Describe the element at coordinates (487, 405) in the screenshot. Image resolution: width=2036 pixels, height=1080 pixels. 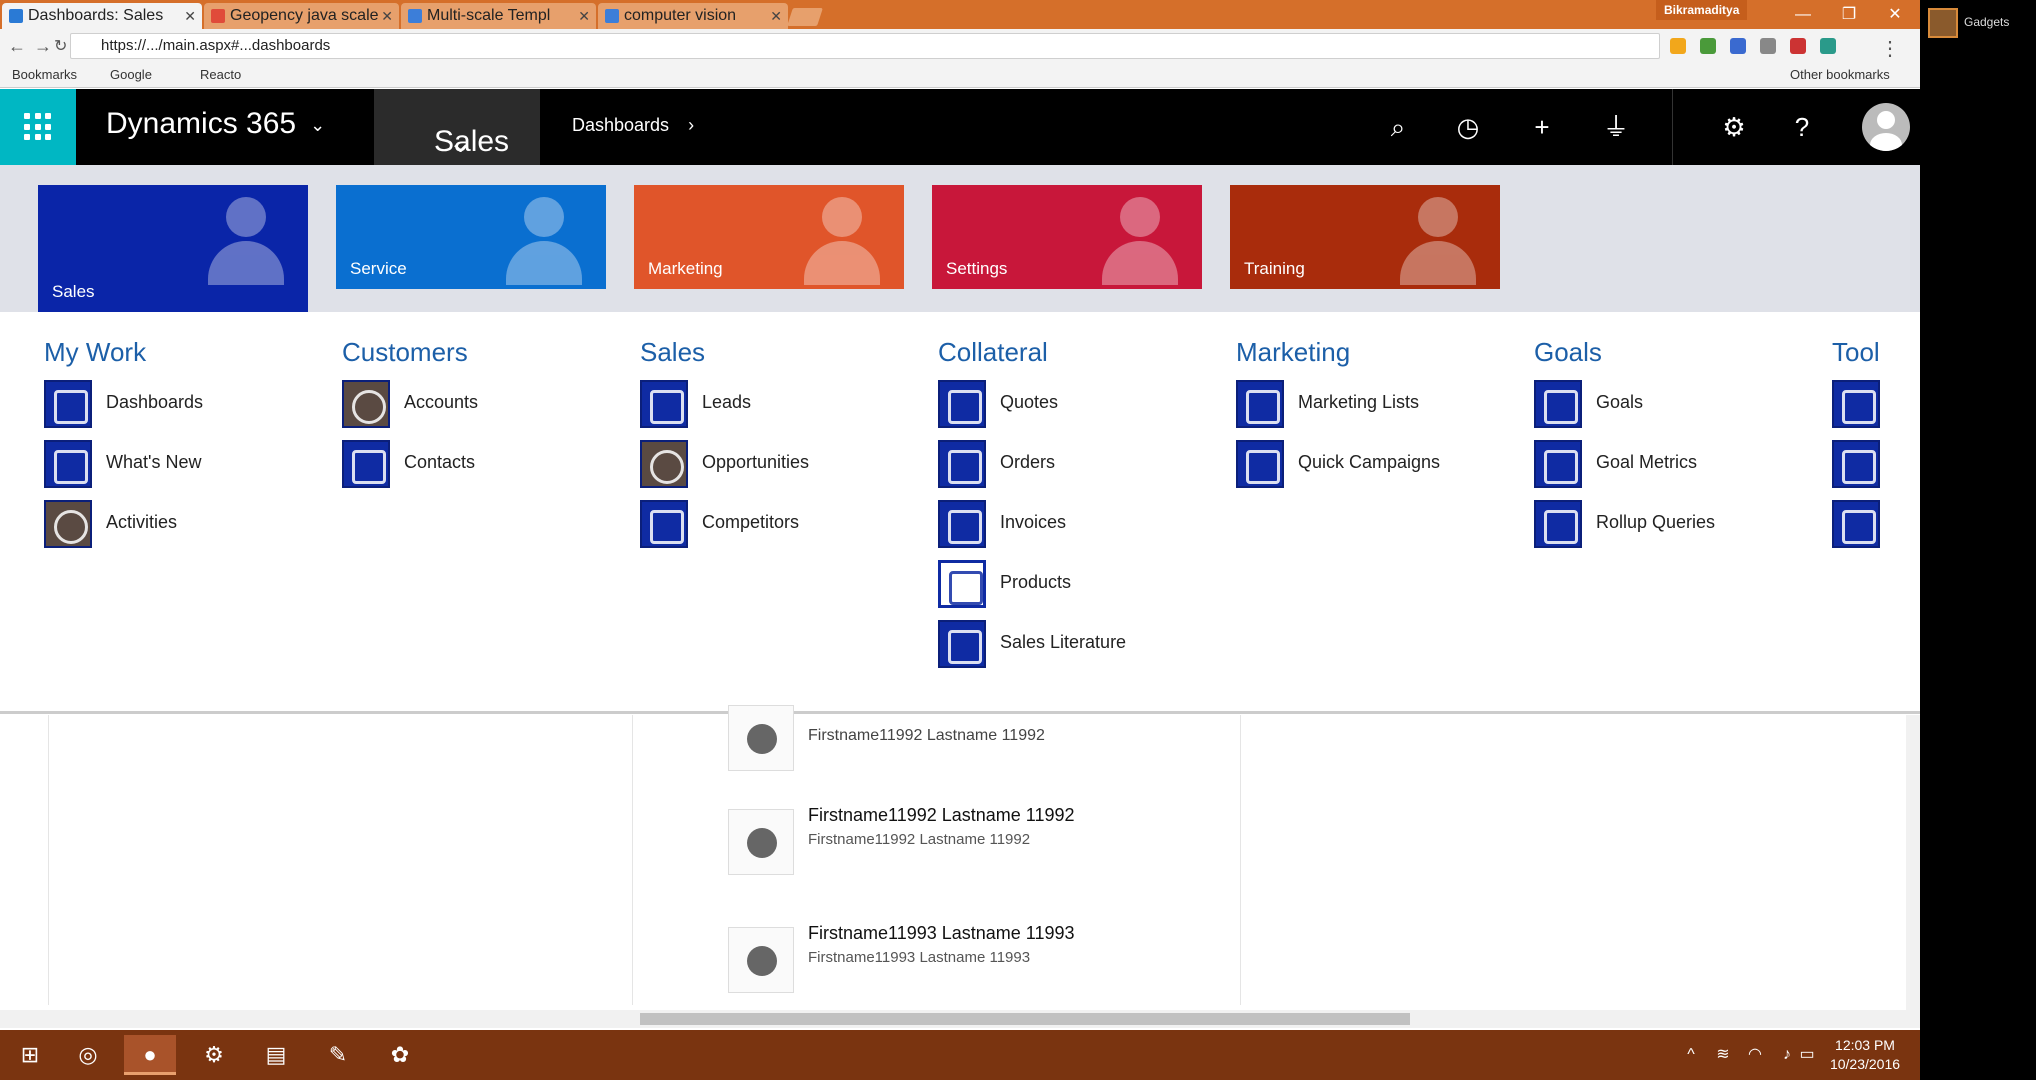
I see `sitemap-item-accounts: Accounts` at that location.